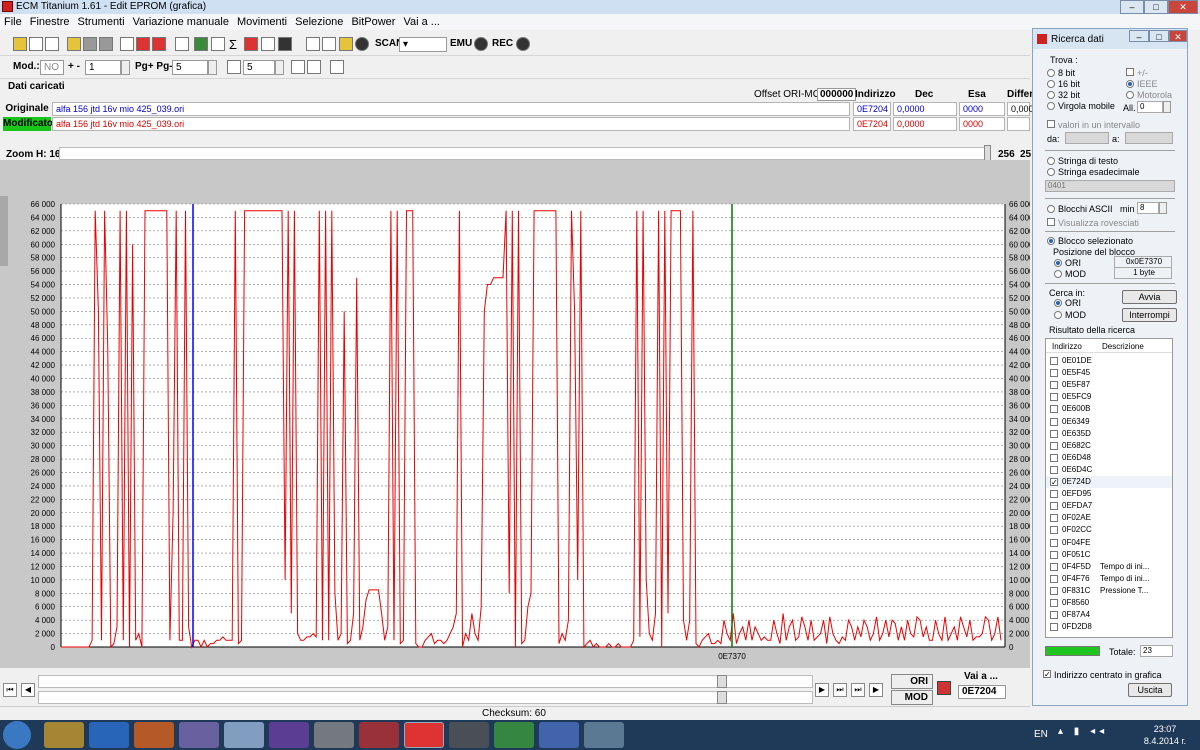 Image resolution: width=1200 pixels, height=750 pixels. Describe the element at coordinates (1150, 690) in the screenshot. I see `uscita-button: Uscita` at that location.